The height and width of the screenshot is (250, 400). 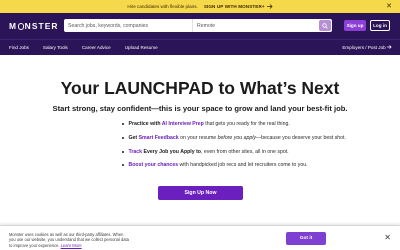 I want to click on login-button: Log in, so click(x=380, y=25).